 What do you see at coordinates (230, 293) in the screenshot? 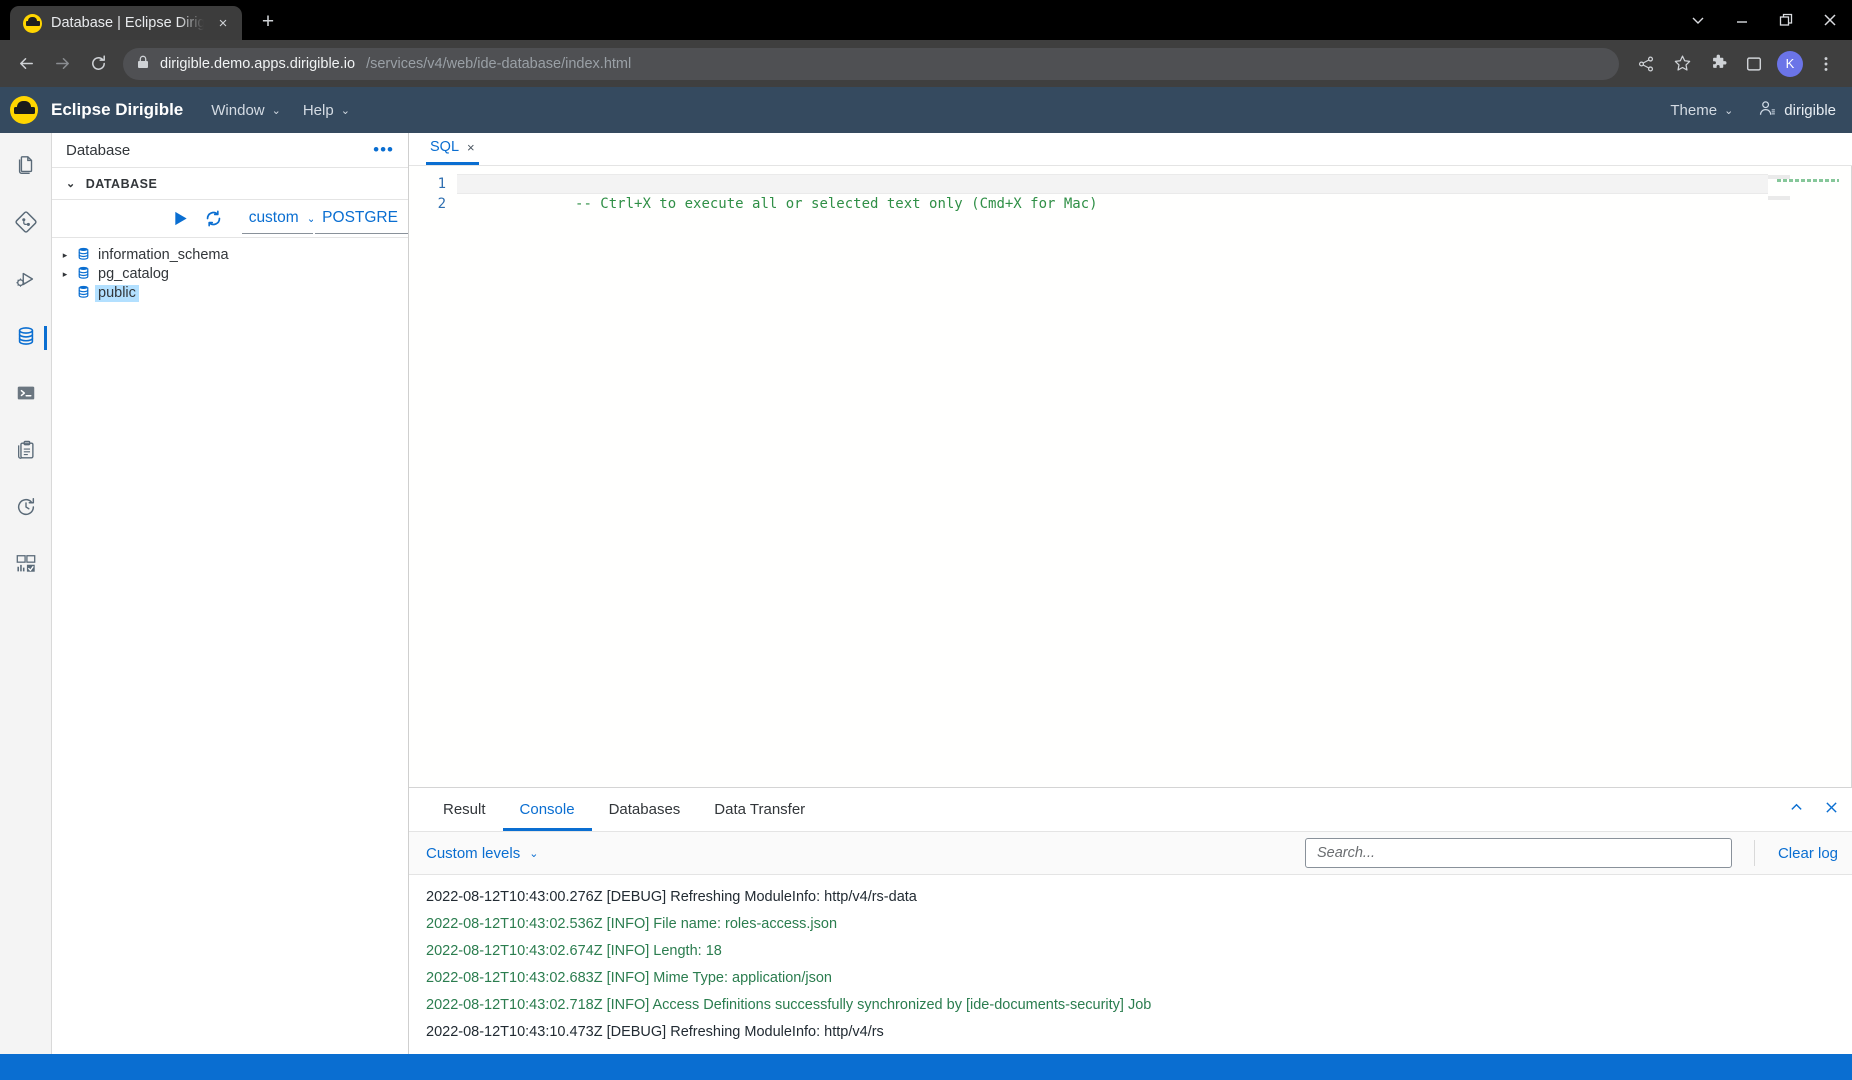
I see `tree-item-public: public` at bounding box center [230, 293].